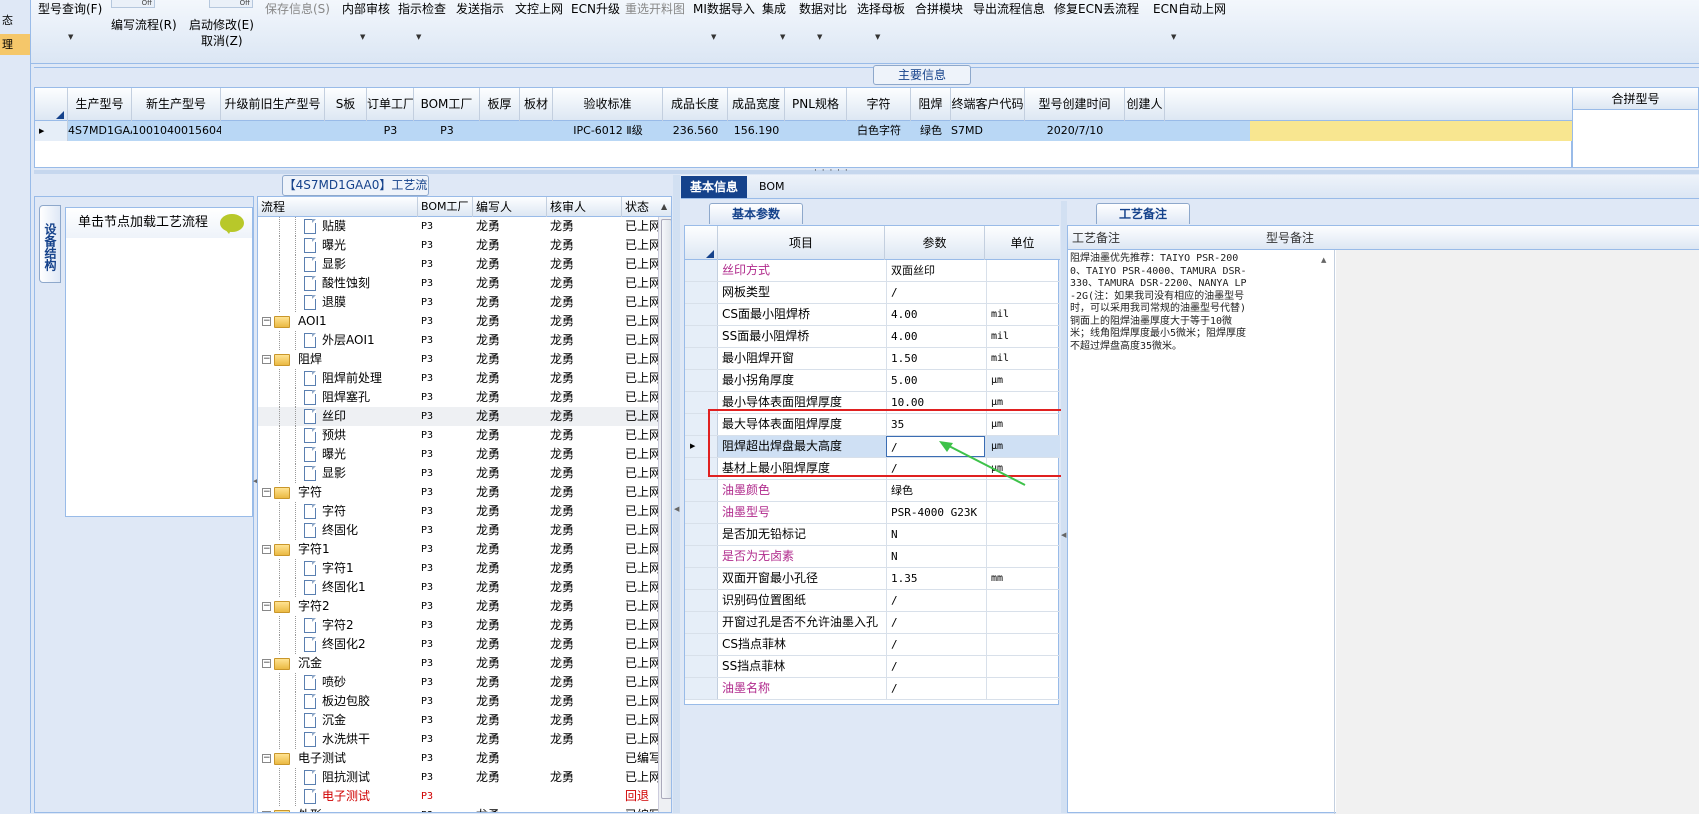  What do you see at coordinates (458, 340) in the screenshot?
I see `tree-node: 外层AOI1 P3 龙勇 龙勇 已上网` at bounding box center [458, 340].